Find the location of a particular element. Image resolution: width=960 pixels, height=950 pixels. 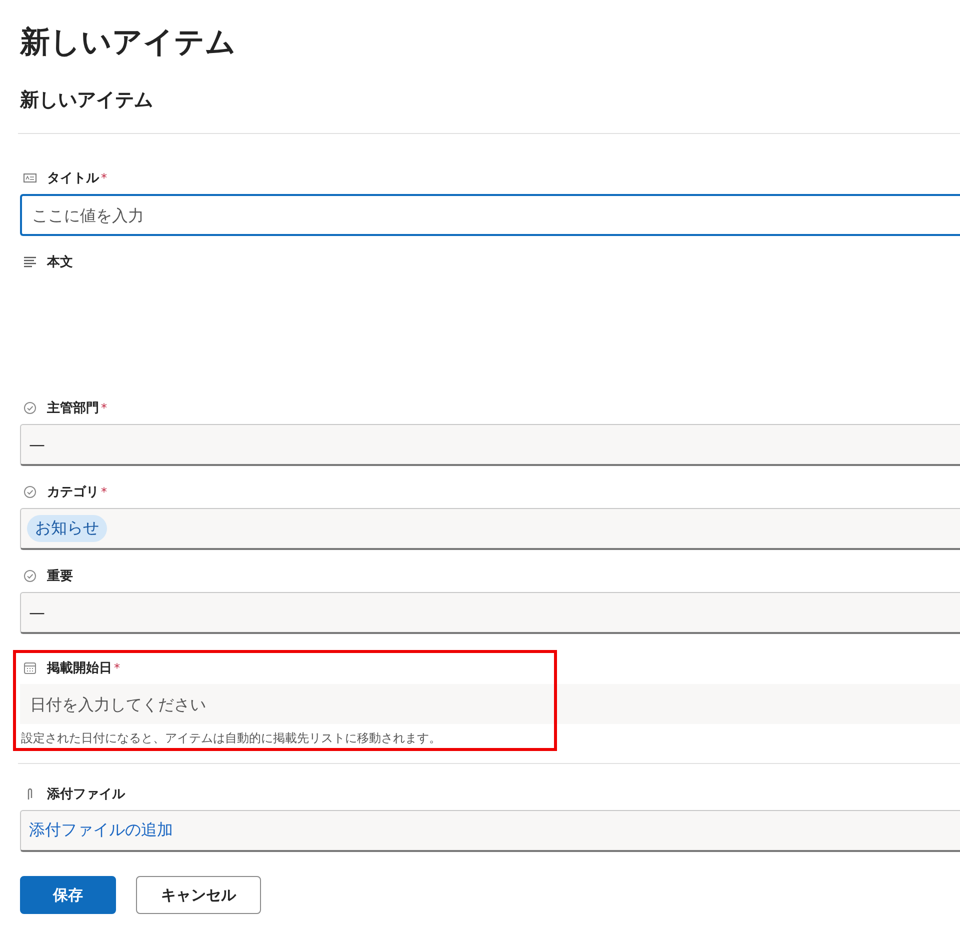

text-field-icon is located at coordinates (30, 178).